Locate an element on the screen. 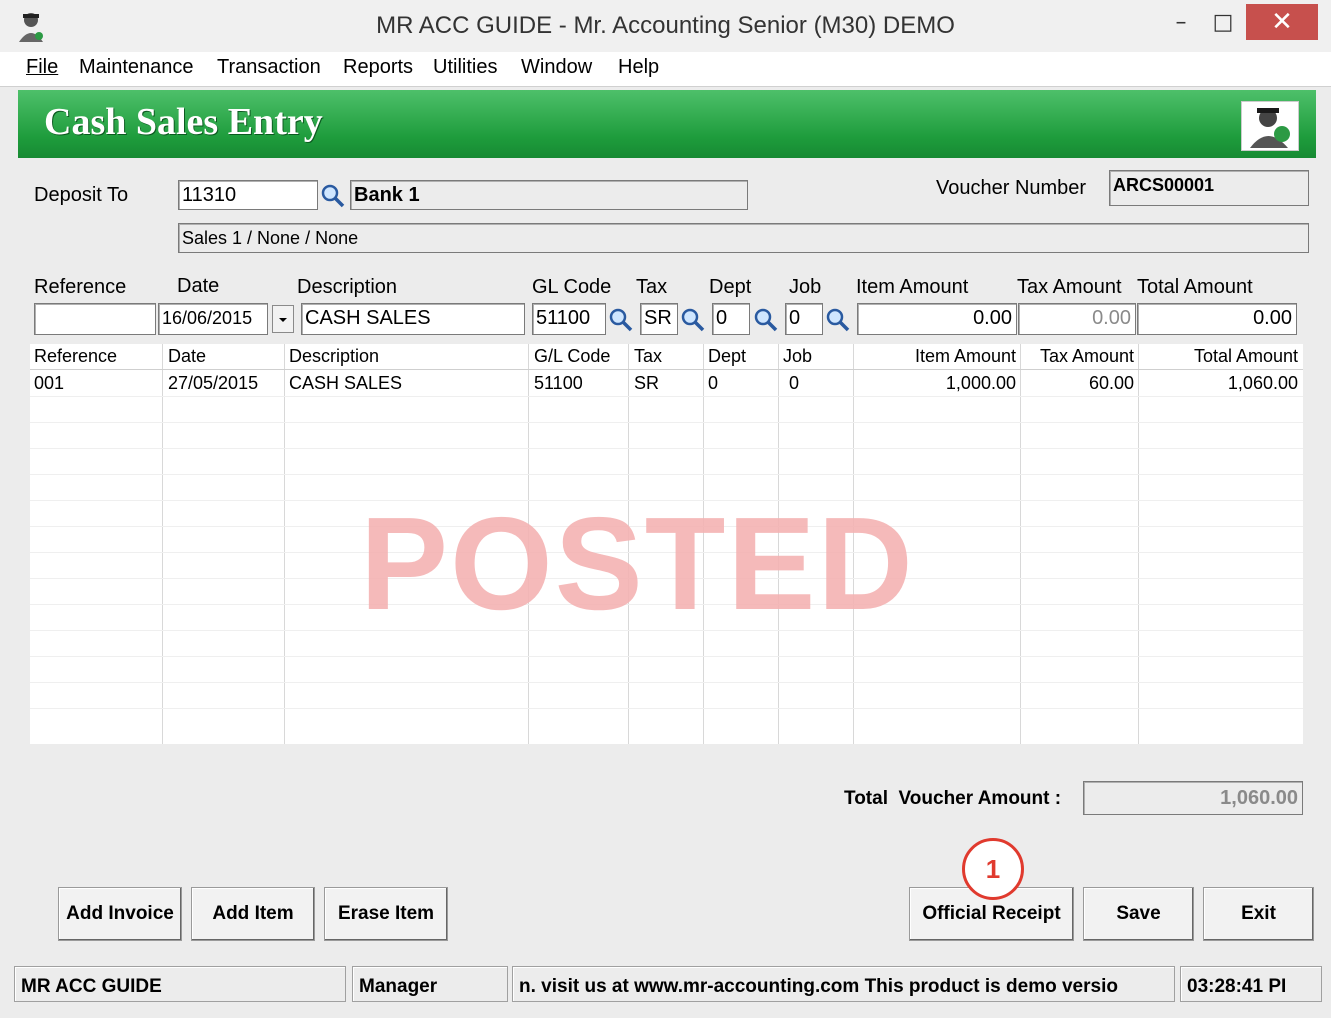 The image size is (1331, 1018). status-user: Manager is located at coordinates (430, 984).